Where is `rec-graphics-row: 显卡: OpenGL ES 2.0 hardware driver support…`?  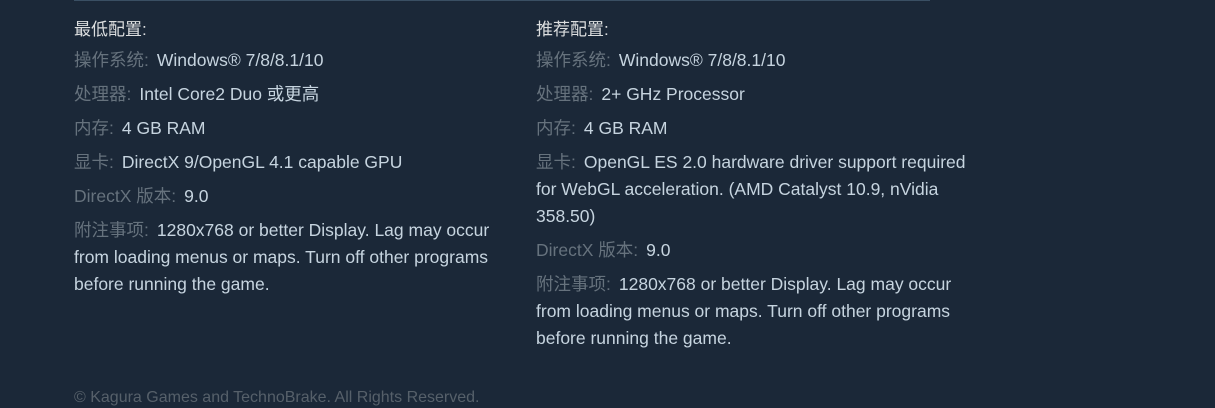 rec-graphics-row: 显卡: OpenGL ES 2.0 hardware driver support… is located at coordinates (751, 189).